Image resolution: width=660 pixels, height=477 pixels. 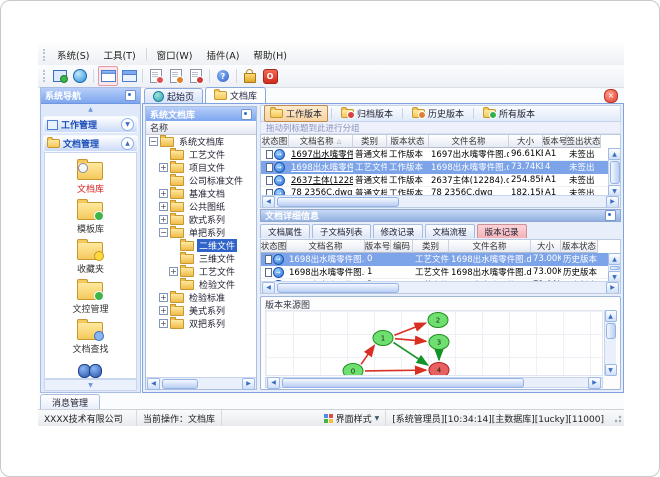 I want to click on tree-node-检验标准: + 检验标准, so click(x=201, y=297).